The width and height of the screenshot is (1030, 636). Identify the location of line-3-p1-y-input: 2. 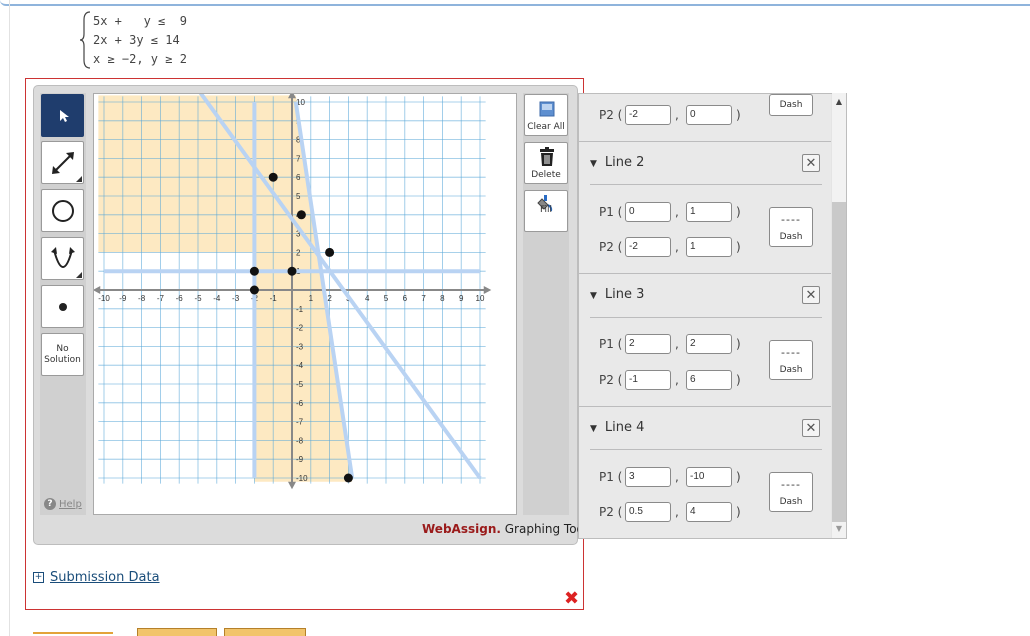
(709, 344).